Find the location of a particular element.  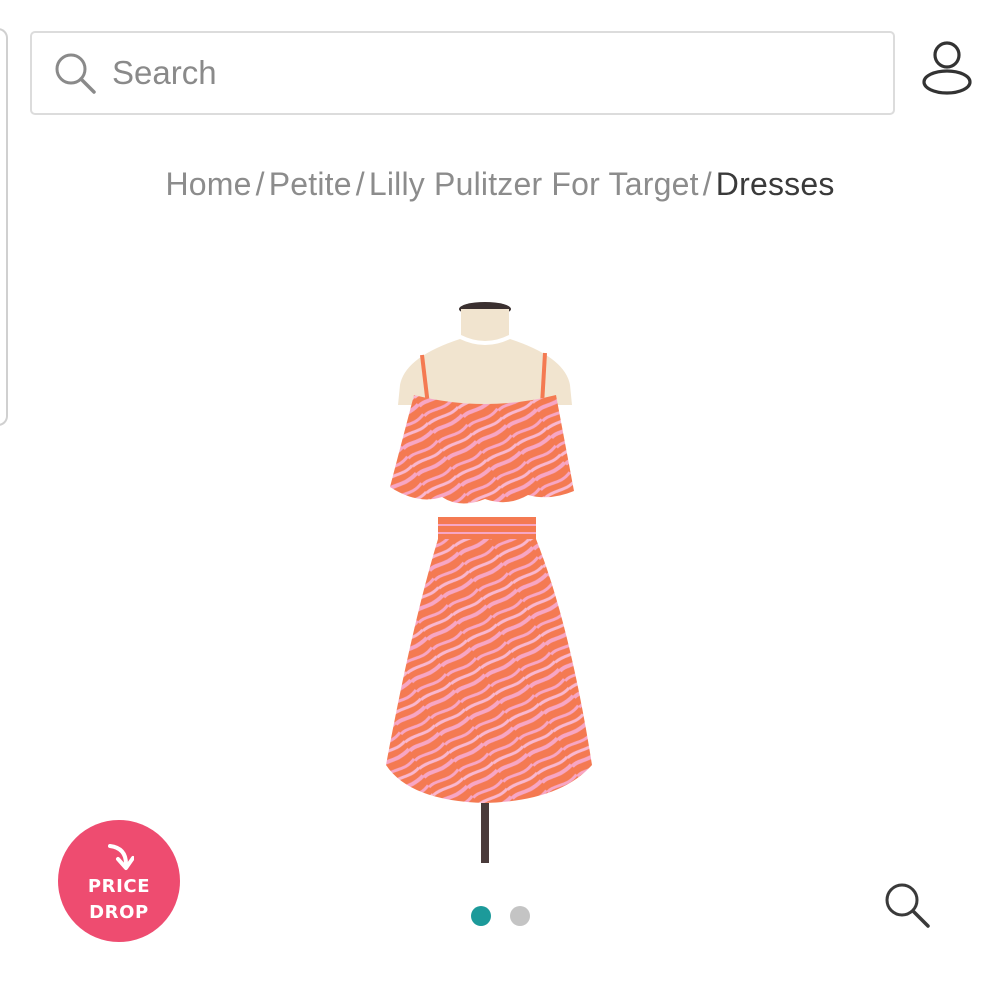

product-image is located at coordinates (490, 580).